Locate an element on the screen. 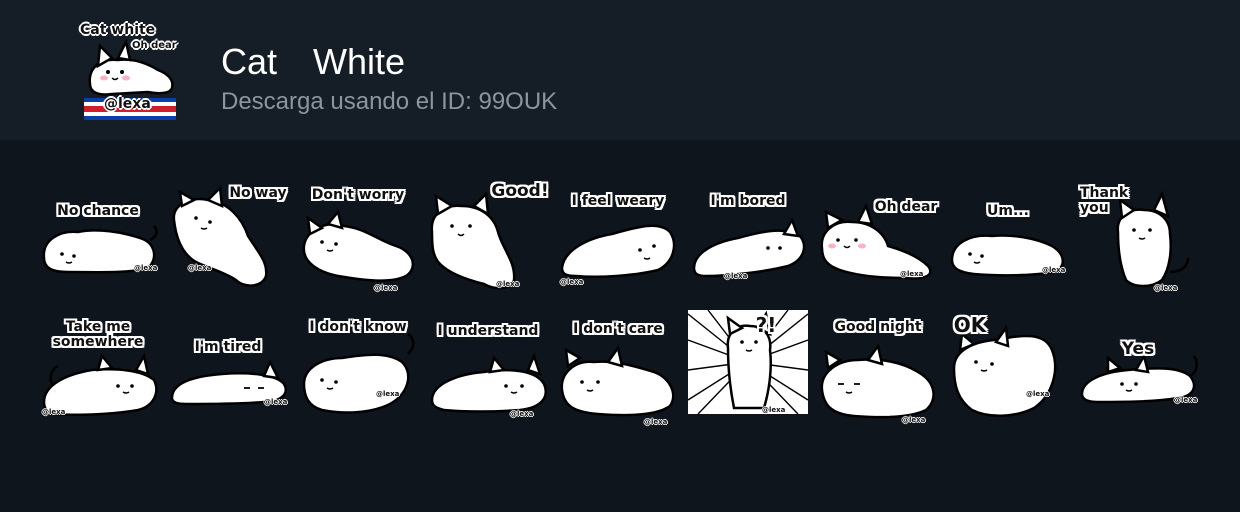 The height and width of the screenshot is (512, 1240). sticker-caption: I feel weary is located at coordinates (618, 201).